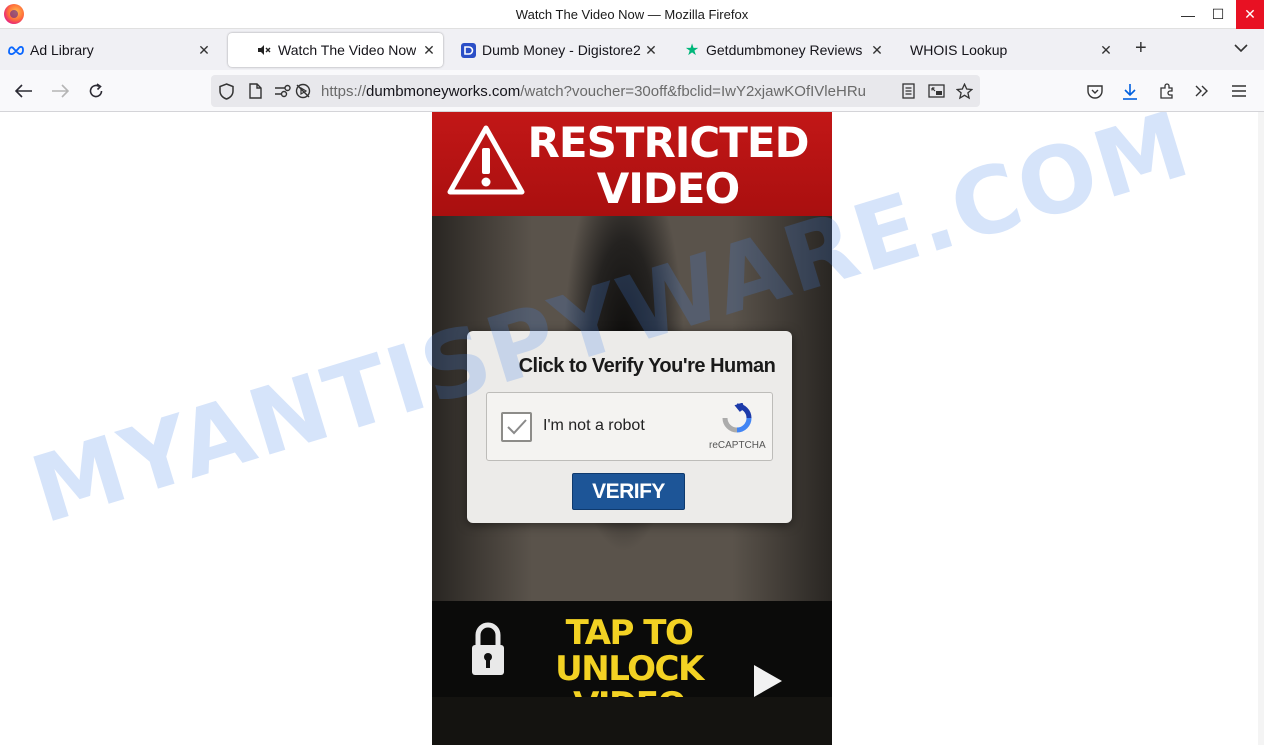 The image size is (1264, 745). What do you see at coordinates (964, 91) in the screenshot?
I see `bookmark-star-icon` at bounding box center [964, 91].